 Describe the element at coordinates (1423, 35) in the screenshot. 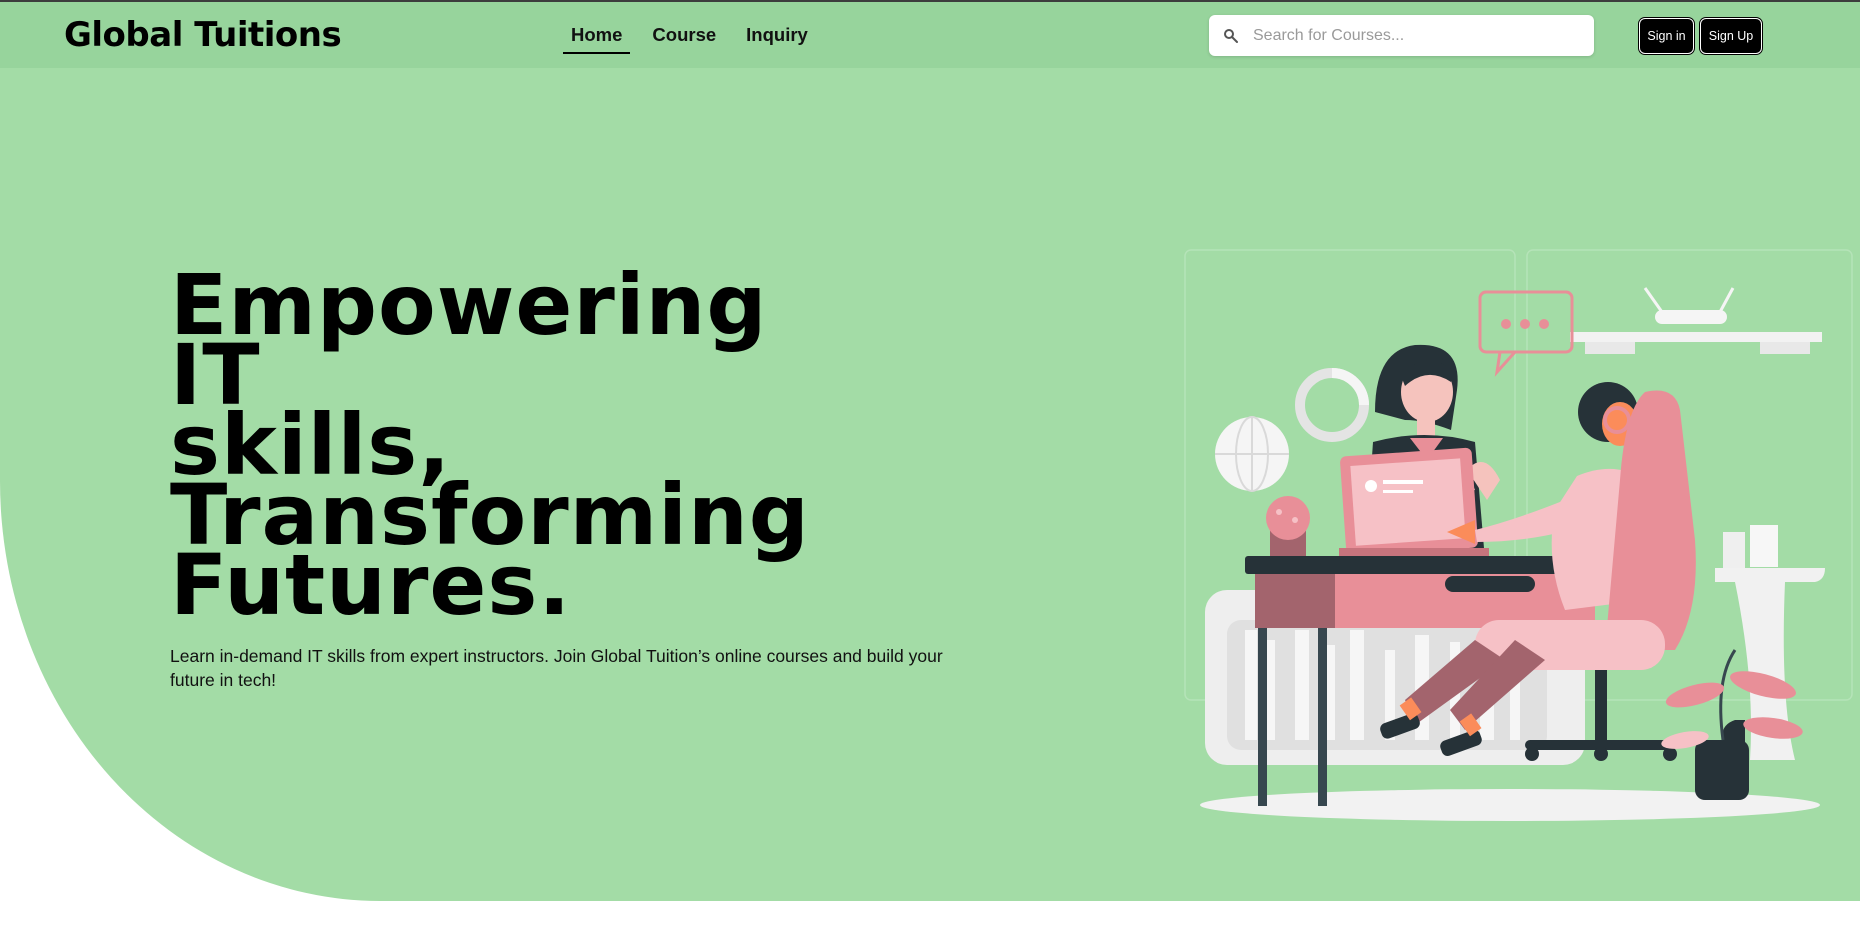

I see `search-input` at that location.